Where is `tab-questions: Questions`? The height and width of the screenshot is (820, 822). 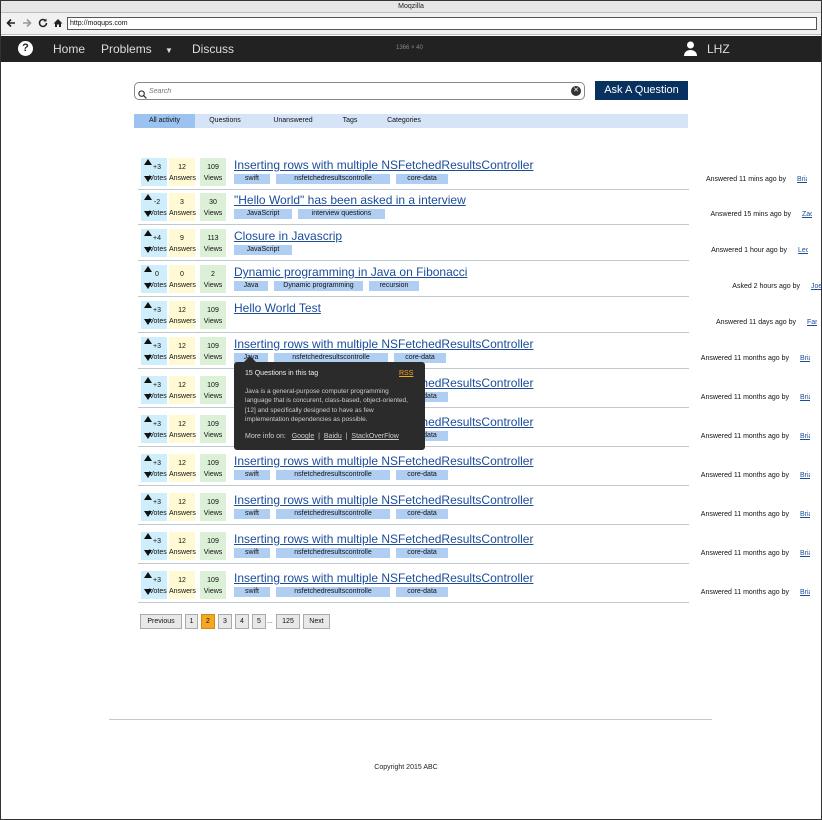
tab-questions: Questions is located at coordinates (225, 121).